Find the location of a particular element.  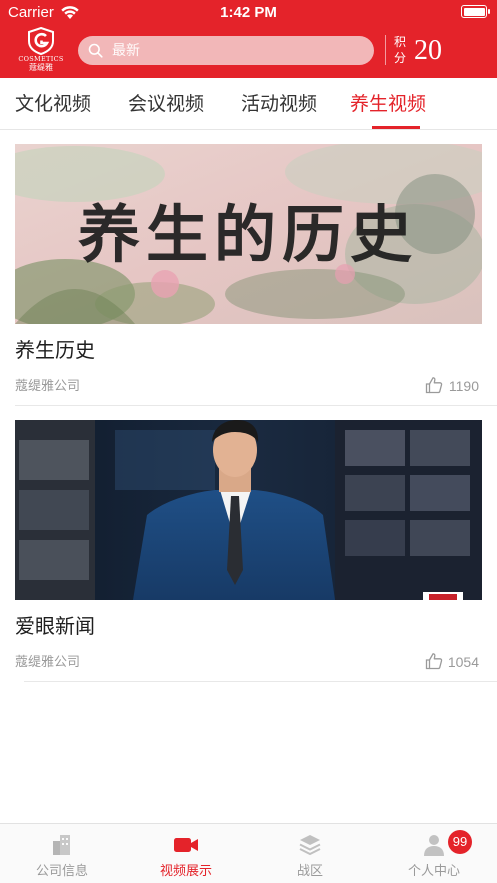

bottom-tab-bar: 公司信息 视频展示 战区 个人中心 is located at coordinates (248, 853).